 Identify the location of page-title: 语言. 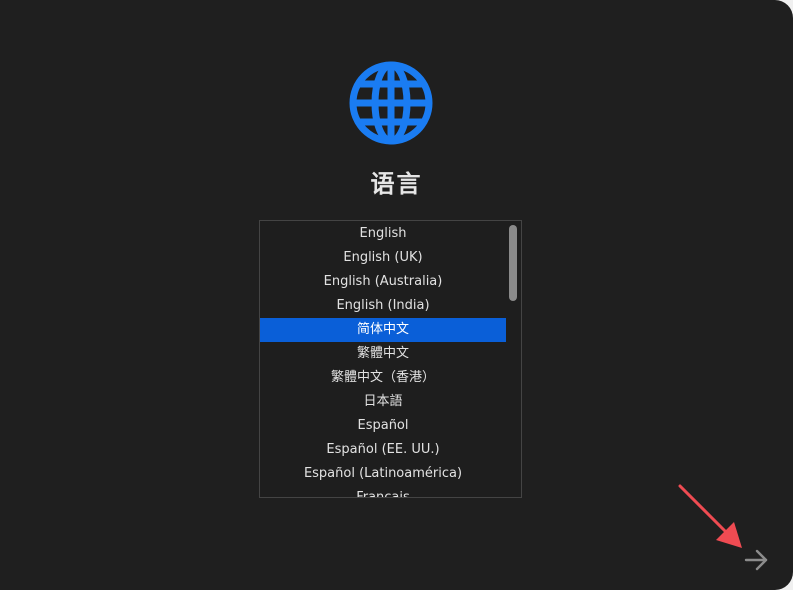
(396, 184).